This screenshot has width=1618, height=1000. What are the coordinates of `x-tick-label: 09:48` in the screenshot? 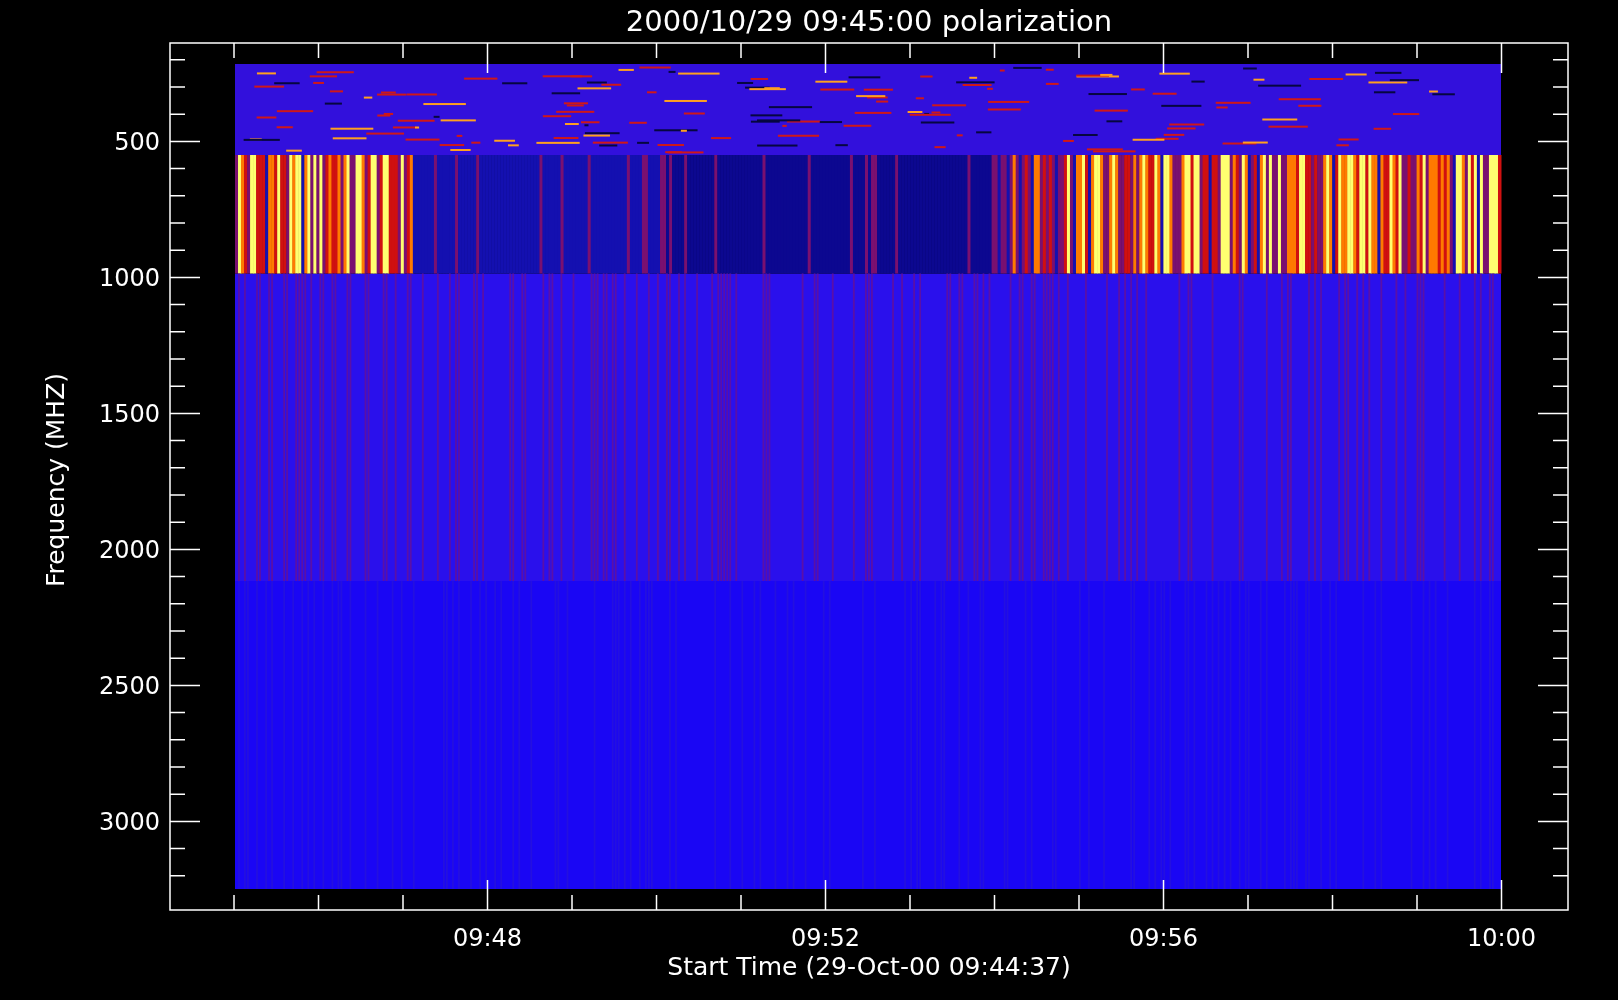 It's located at (487, 938).